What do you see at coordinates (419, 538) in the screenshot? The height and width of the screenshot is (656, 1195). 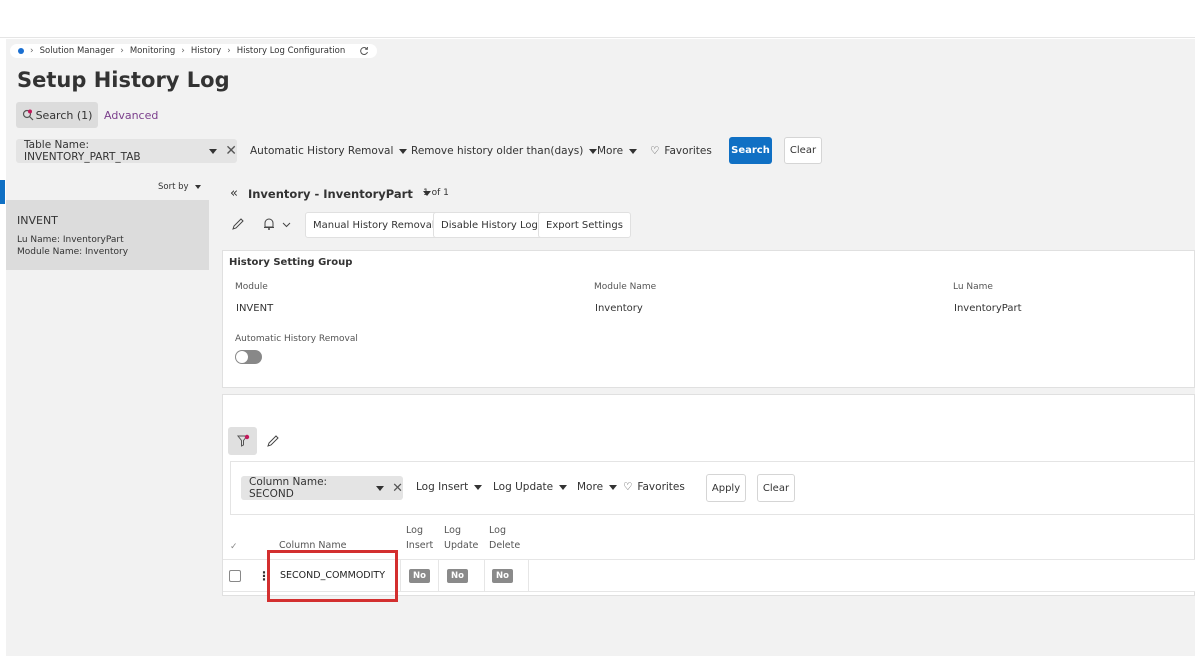 I see `log-insert-header: Log Insert` at bounding box center [419, 538].